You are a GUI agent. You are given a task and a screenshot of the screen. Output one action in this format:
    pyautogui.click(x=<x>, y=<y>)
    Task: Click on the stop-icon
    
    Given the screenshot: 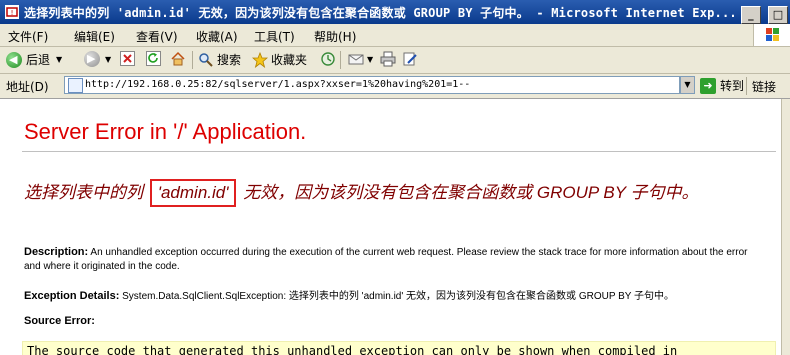 What is the action you would take?
    pyautogui.click(x=127, y=58)
    